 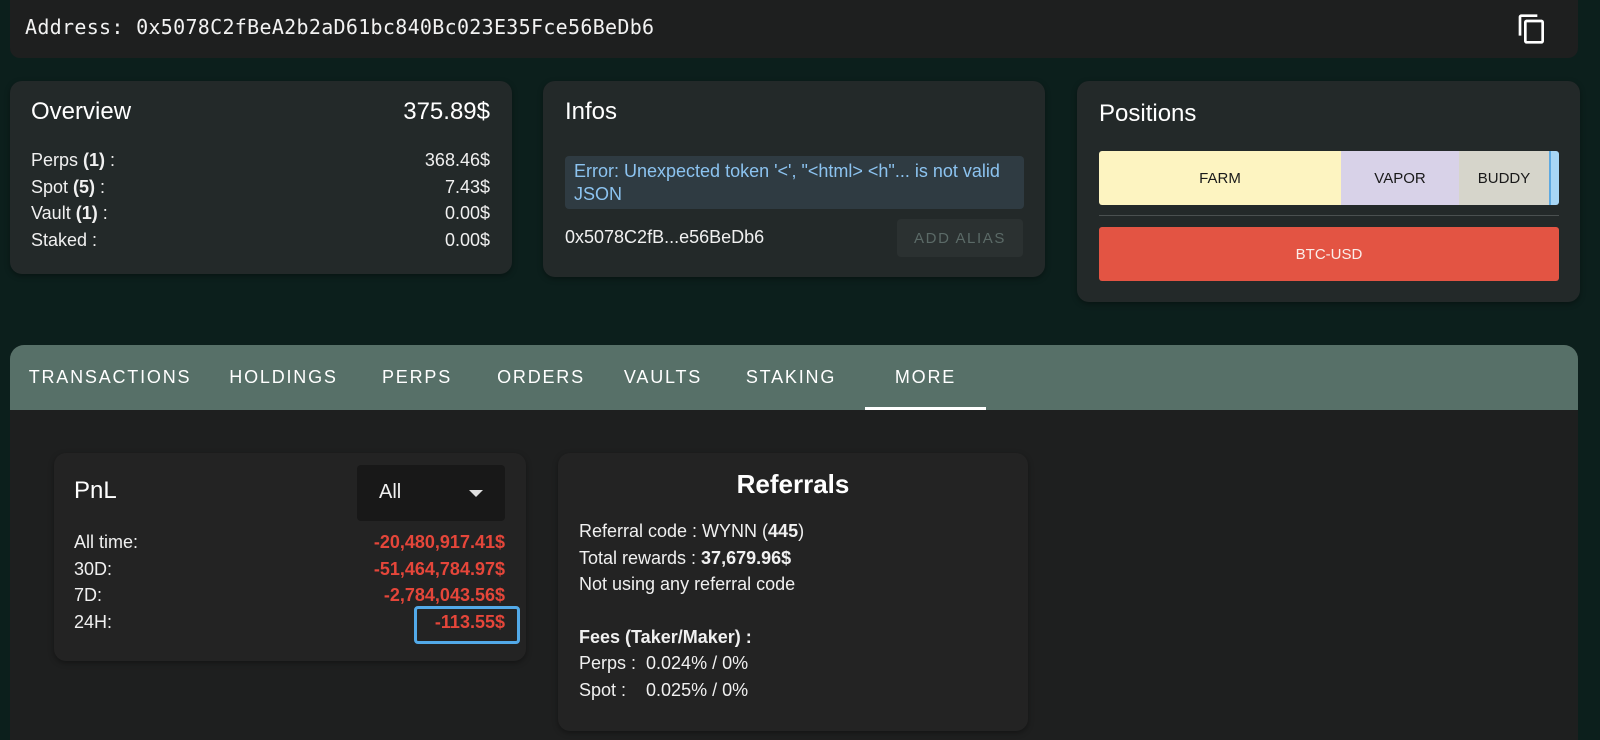 I want to click on overview-row-value: 7.43$, so click(x=467, y=186).